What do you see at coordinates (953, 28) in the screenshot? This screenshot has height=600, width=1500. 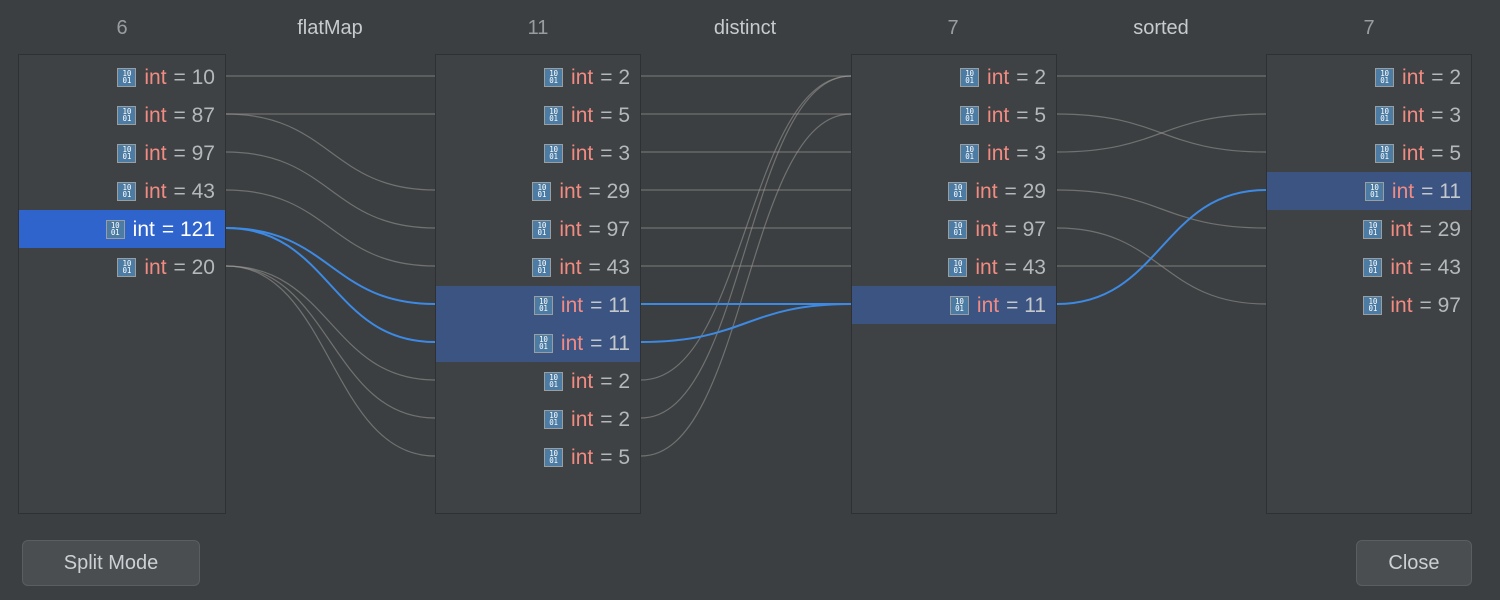 I see `header-distinct-count: 7` at bounding box center [953, 28].